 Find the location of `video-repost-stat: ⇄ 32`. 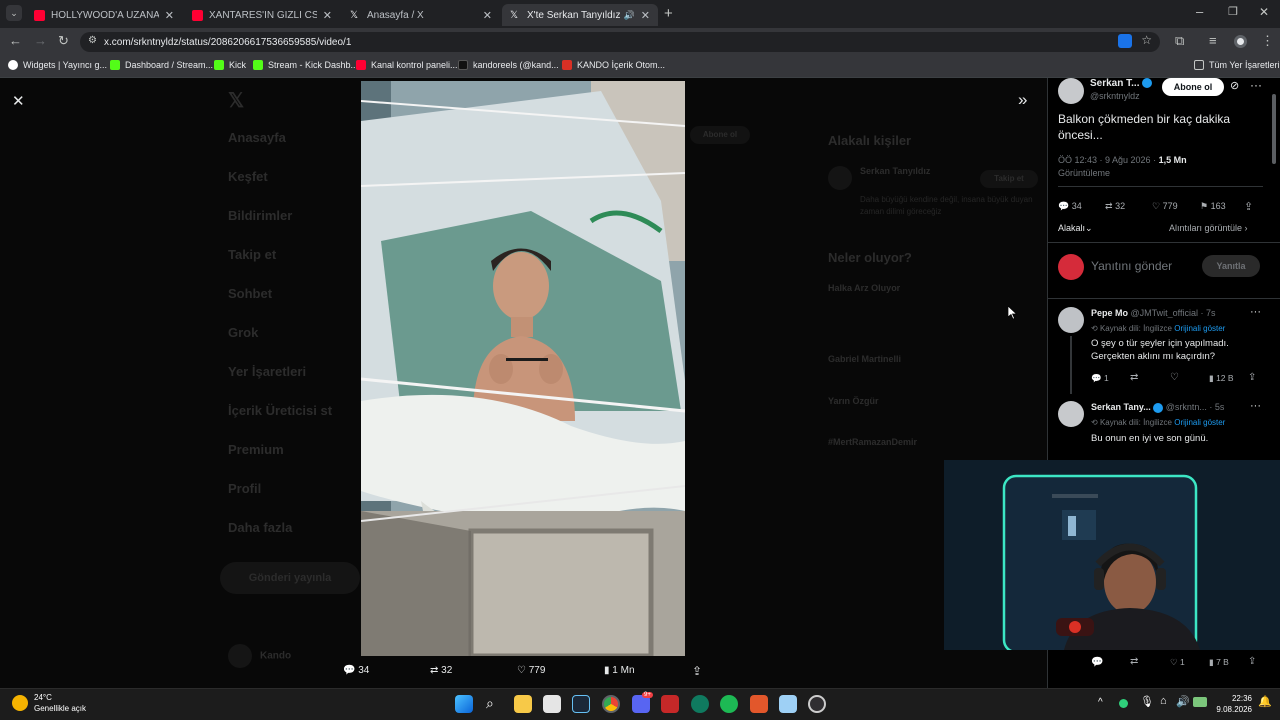

video-repost-stat: ⇄ 32 is located at coordinates (441, 670).